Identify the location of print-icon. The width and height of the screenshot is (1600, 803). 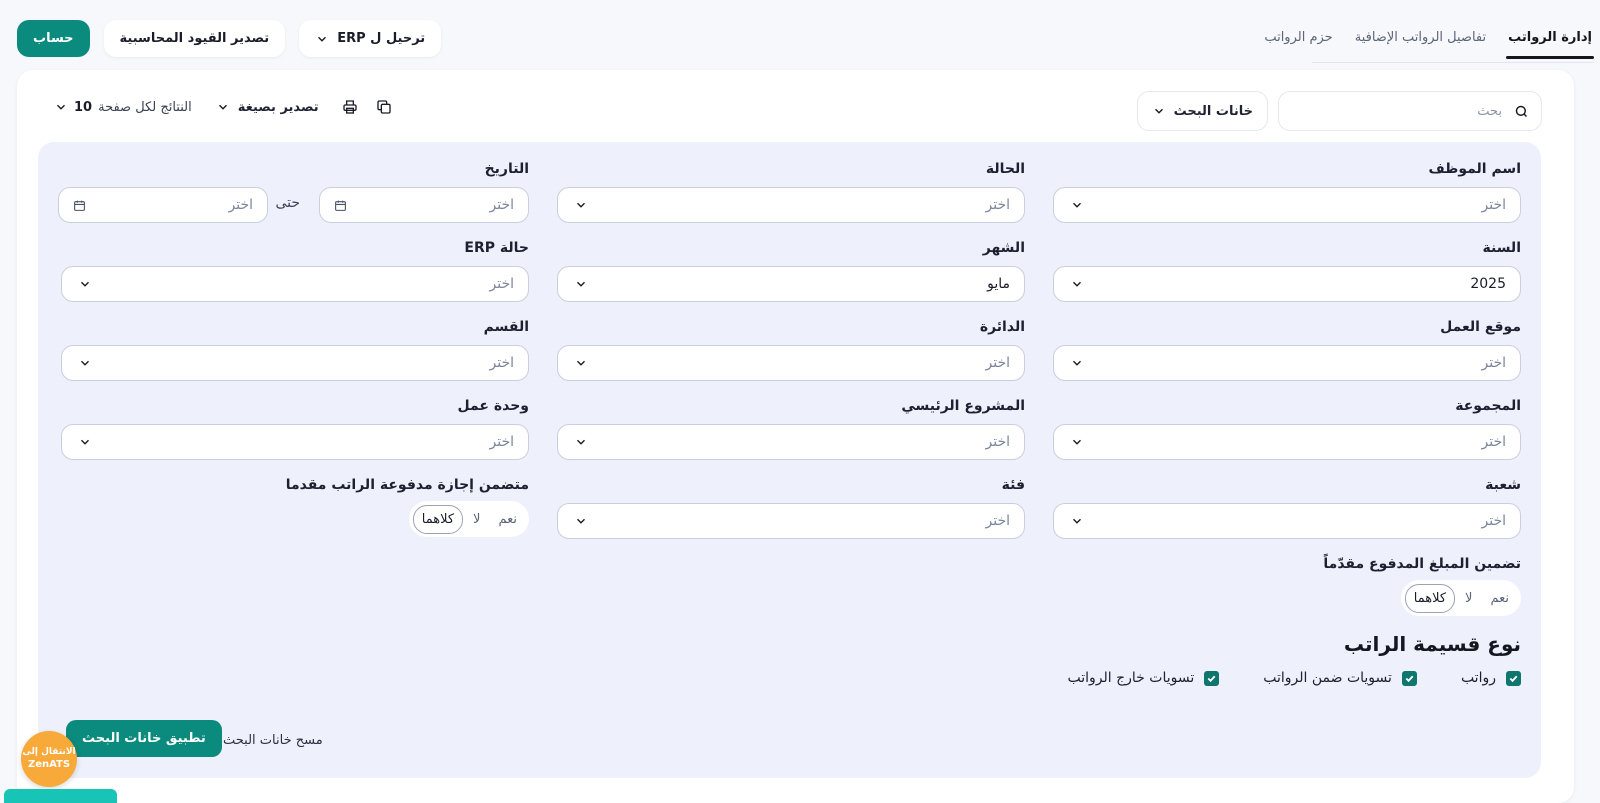
(350, 107).